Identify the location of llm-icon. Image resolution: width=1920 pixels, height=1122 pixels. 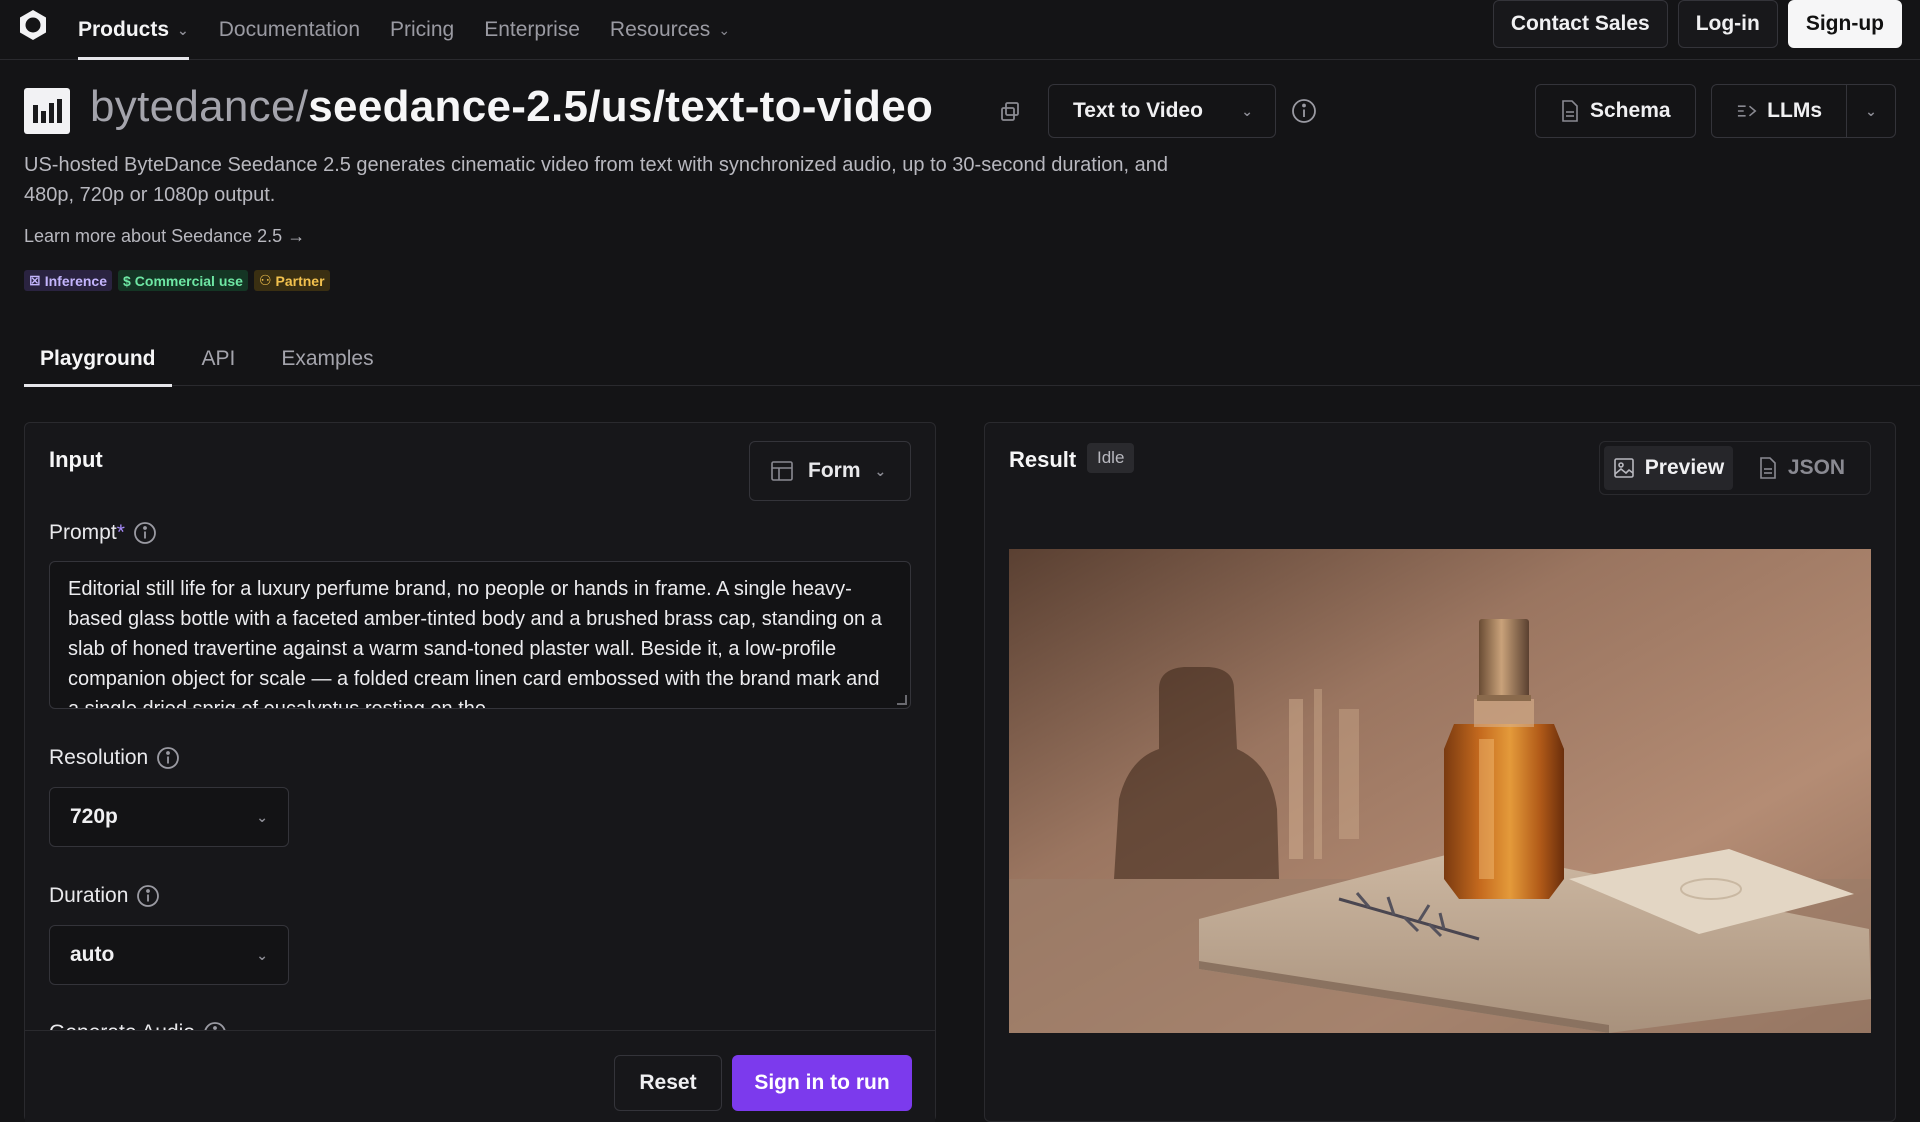
(1747, 111).